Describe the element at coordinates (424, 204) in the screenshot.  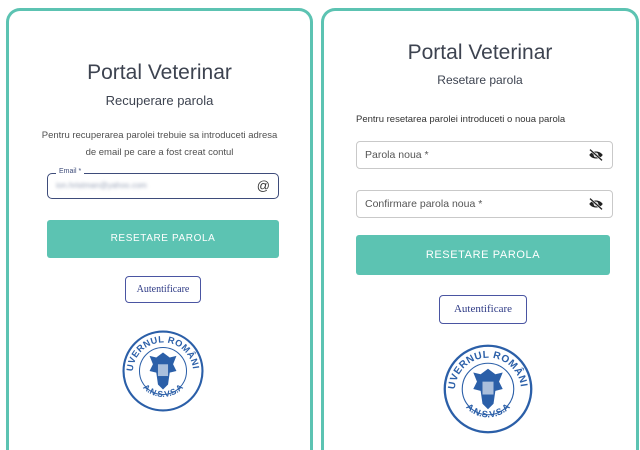
I see `confirm-password-placeholder: Confirmare parola noua *` at that location.